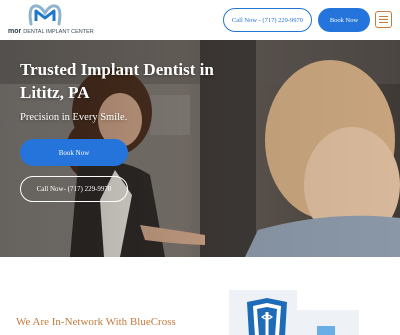  What do you see at coordinates (383, 19) in the screenshot?
I see `hamburger-menu-icon` at bounding box center [383, 19].